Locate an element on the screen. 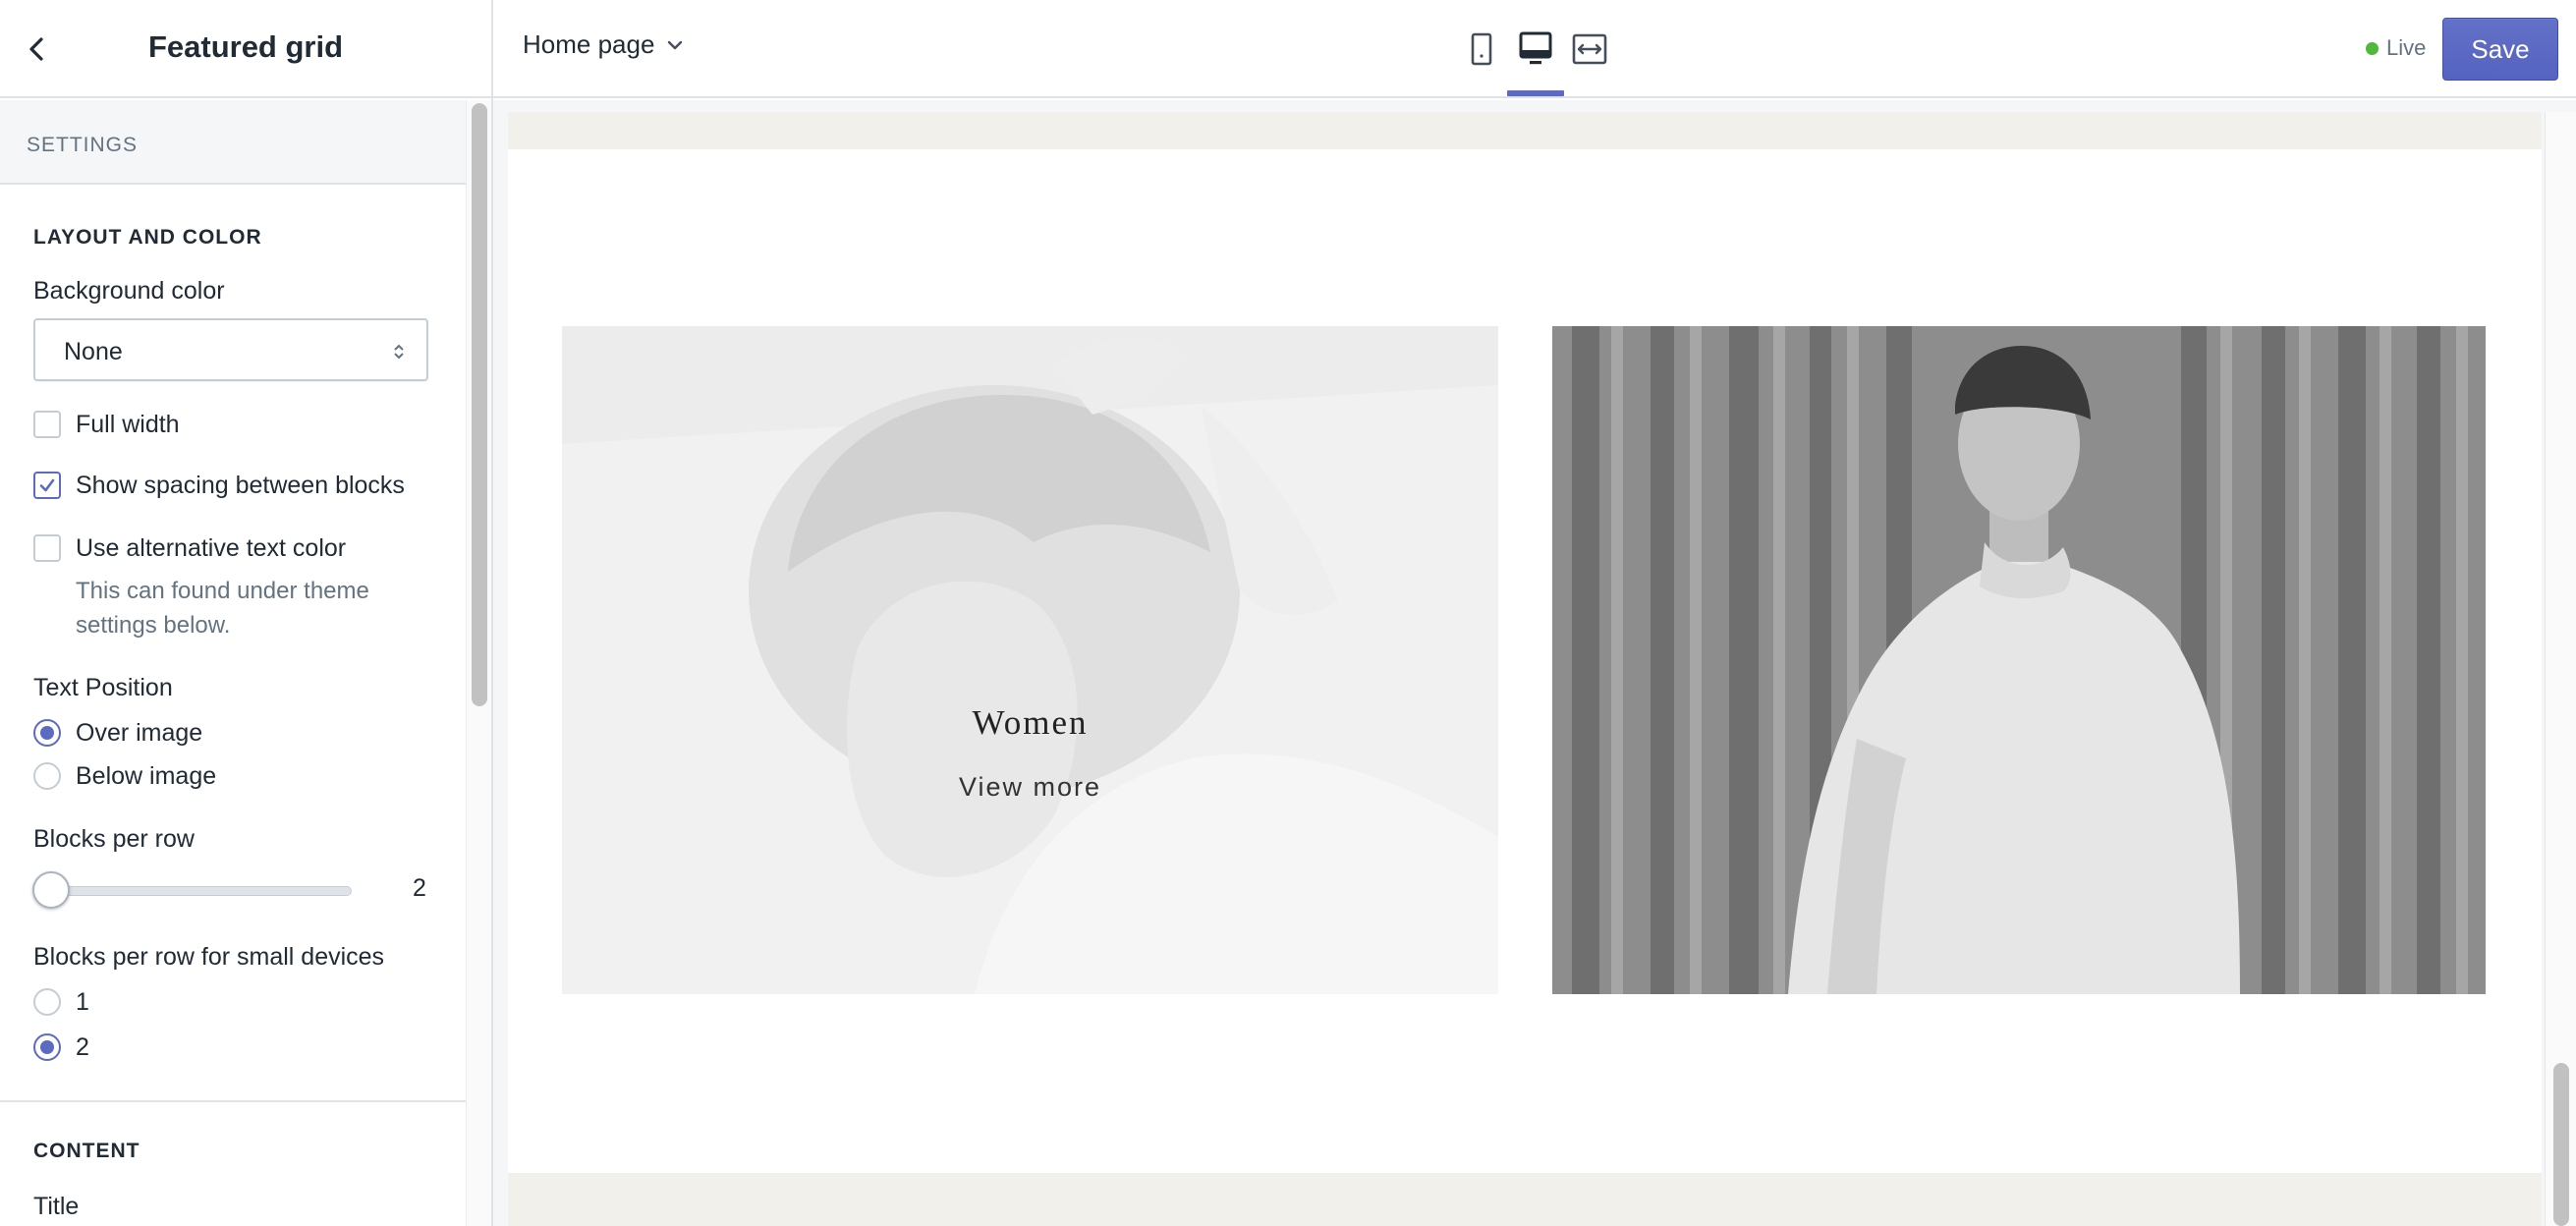 The height and width of the screenshot is (1226, 2576). text-position-over-label: Over image is located at coordinates (139, 733).